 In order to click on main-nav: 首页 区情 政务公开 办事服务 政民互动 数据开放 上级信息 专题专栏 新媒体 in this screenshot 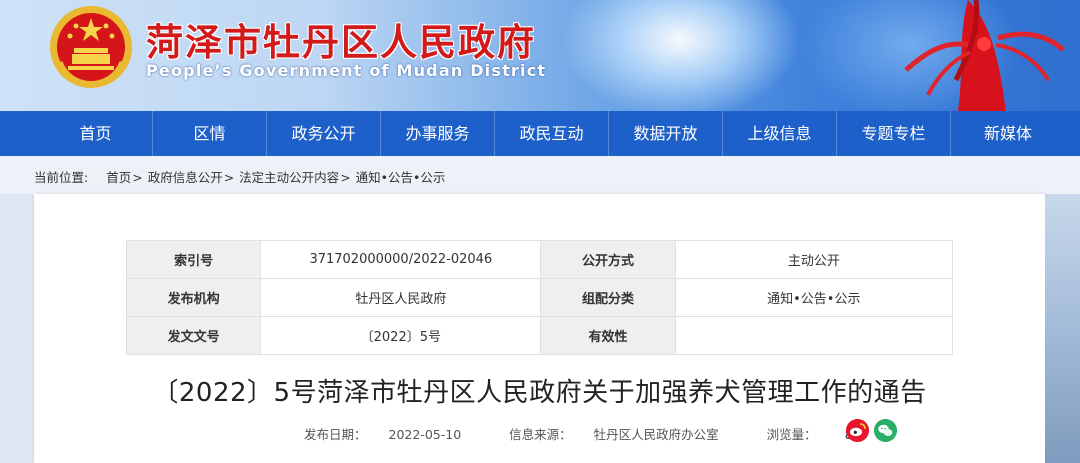, I will do `click(540, 133)`.